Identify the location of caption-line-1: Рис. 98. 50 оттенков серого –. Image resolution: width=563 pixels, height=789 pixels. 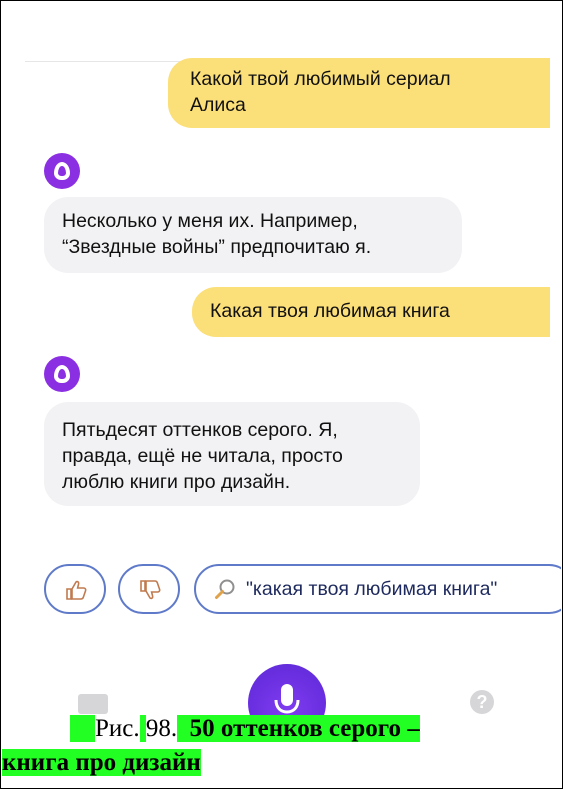
(245, 729).